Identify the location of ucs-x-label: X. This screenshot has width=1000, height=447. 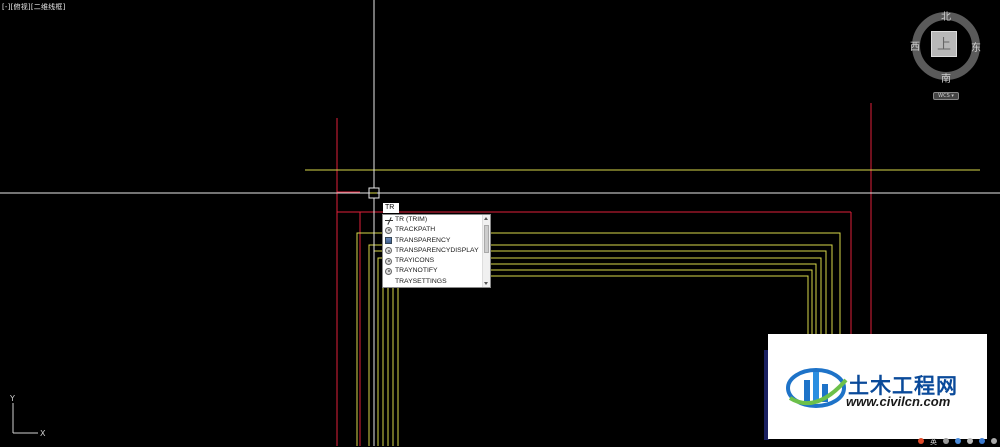
(43, 433).